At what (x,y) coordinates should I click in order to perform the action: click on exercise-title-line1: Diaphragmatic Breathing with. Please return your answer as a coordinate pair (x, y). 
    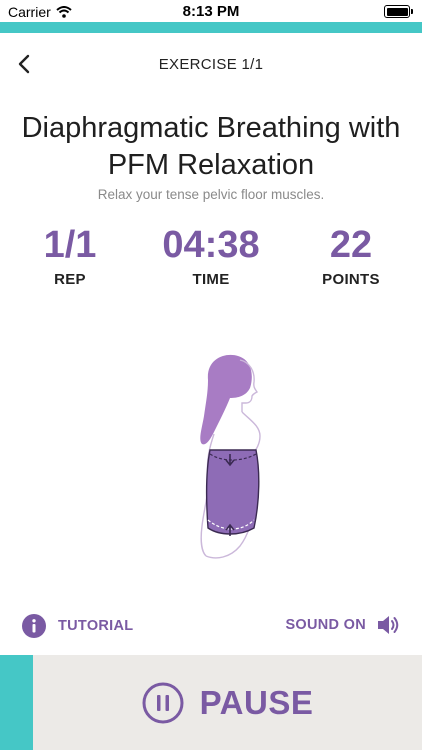
    Looking at the image, I should click on (211, 128).